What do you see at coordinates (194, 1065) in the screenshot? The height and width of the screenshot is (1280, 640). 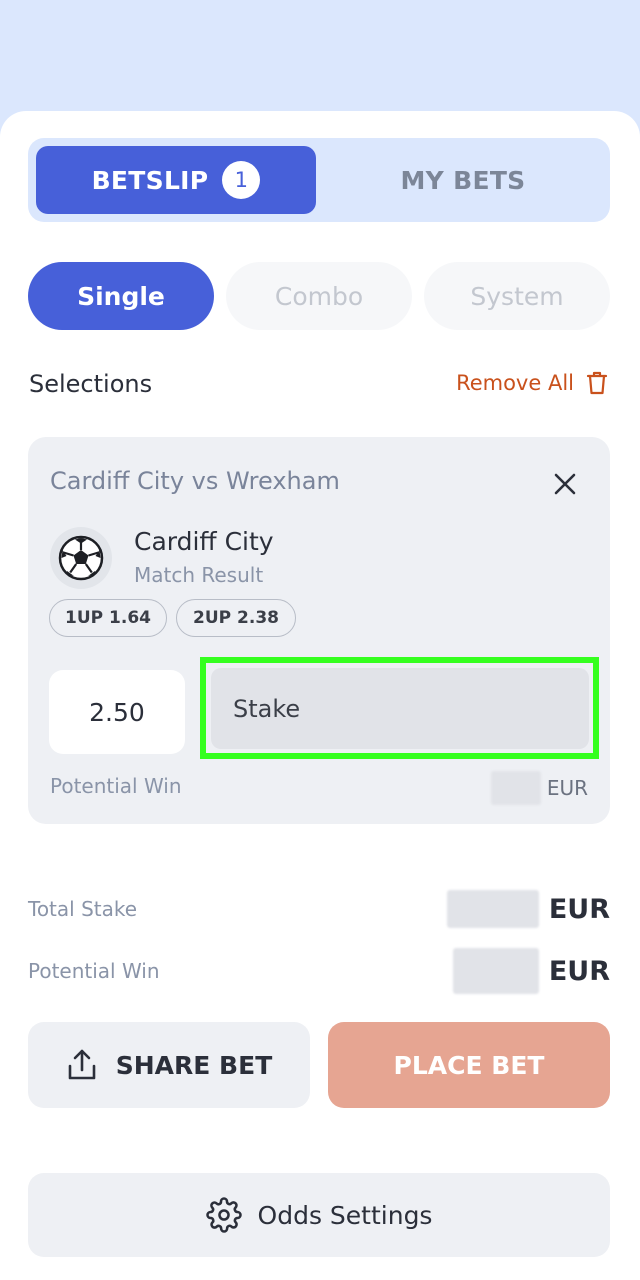 I see `share-bet-label: SHARE BET` at bounding box center [194, 1065].